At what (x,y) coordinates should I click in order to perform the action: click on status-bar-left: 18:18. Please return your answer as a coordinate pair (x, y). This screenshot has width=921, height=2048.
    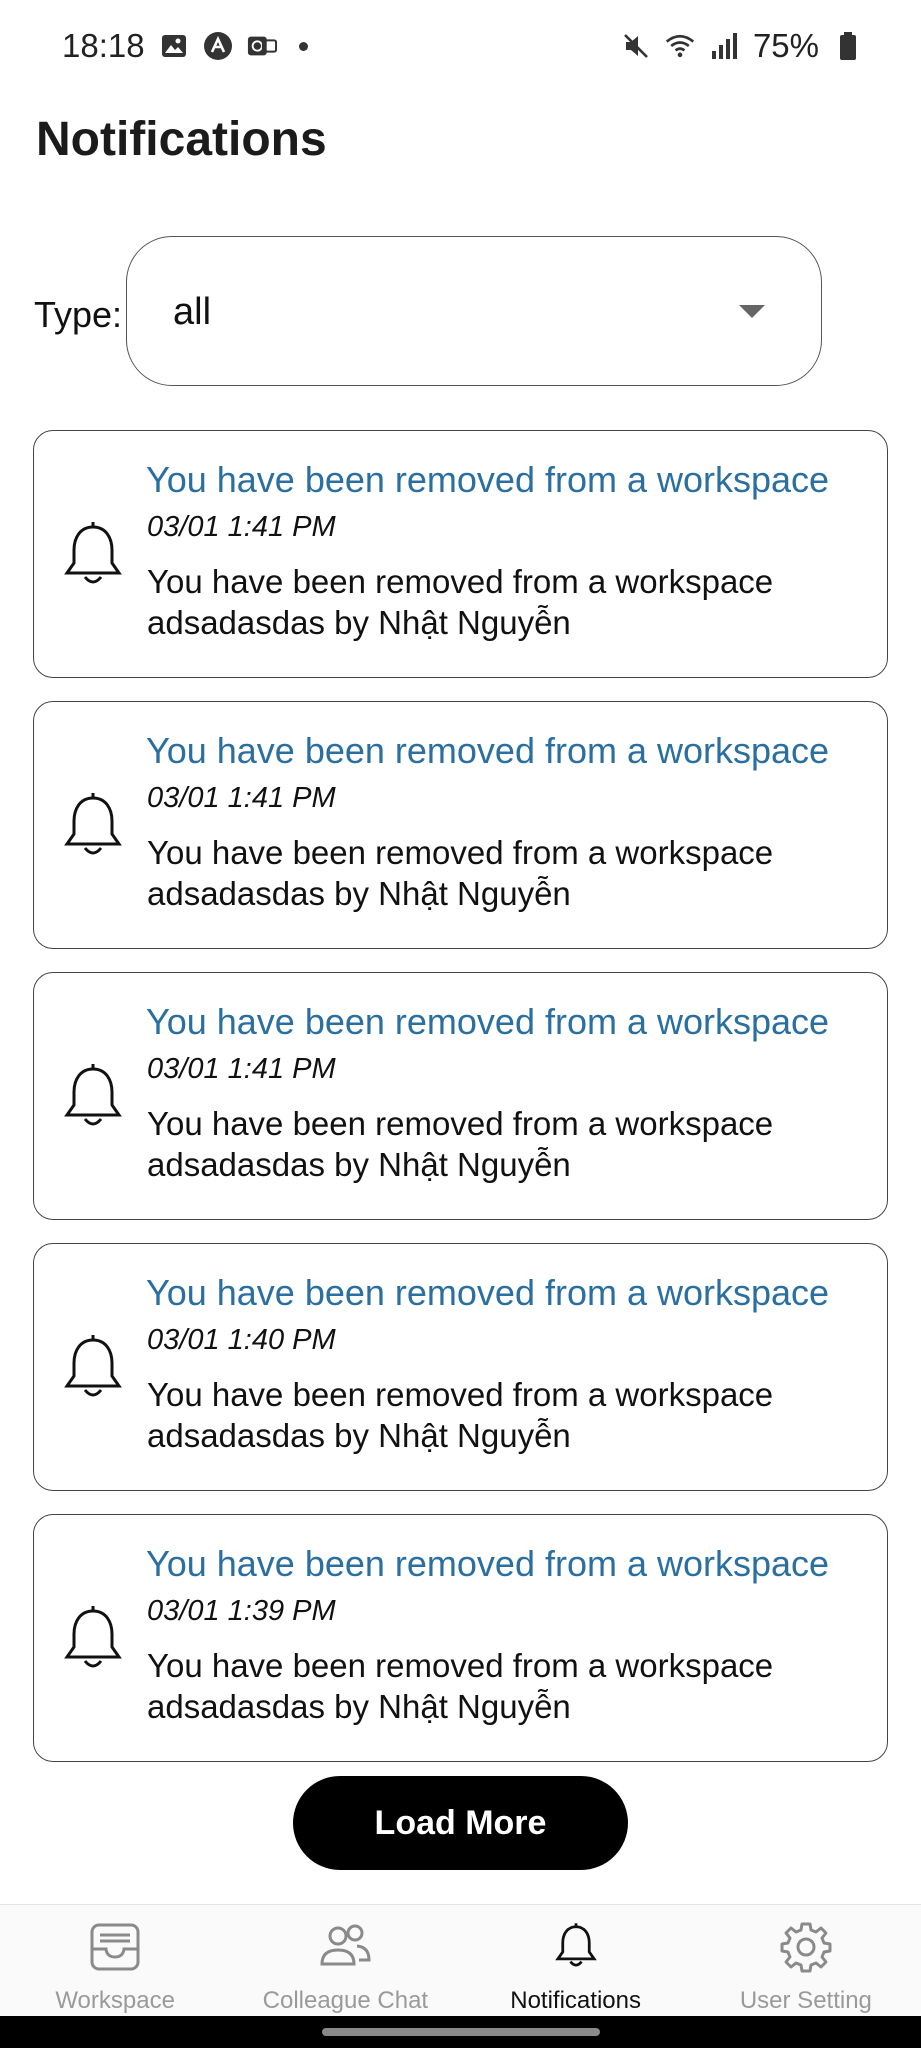
    Looking at the image, I should click on (185, 46).